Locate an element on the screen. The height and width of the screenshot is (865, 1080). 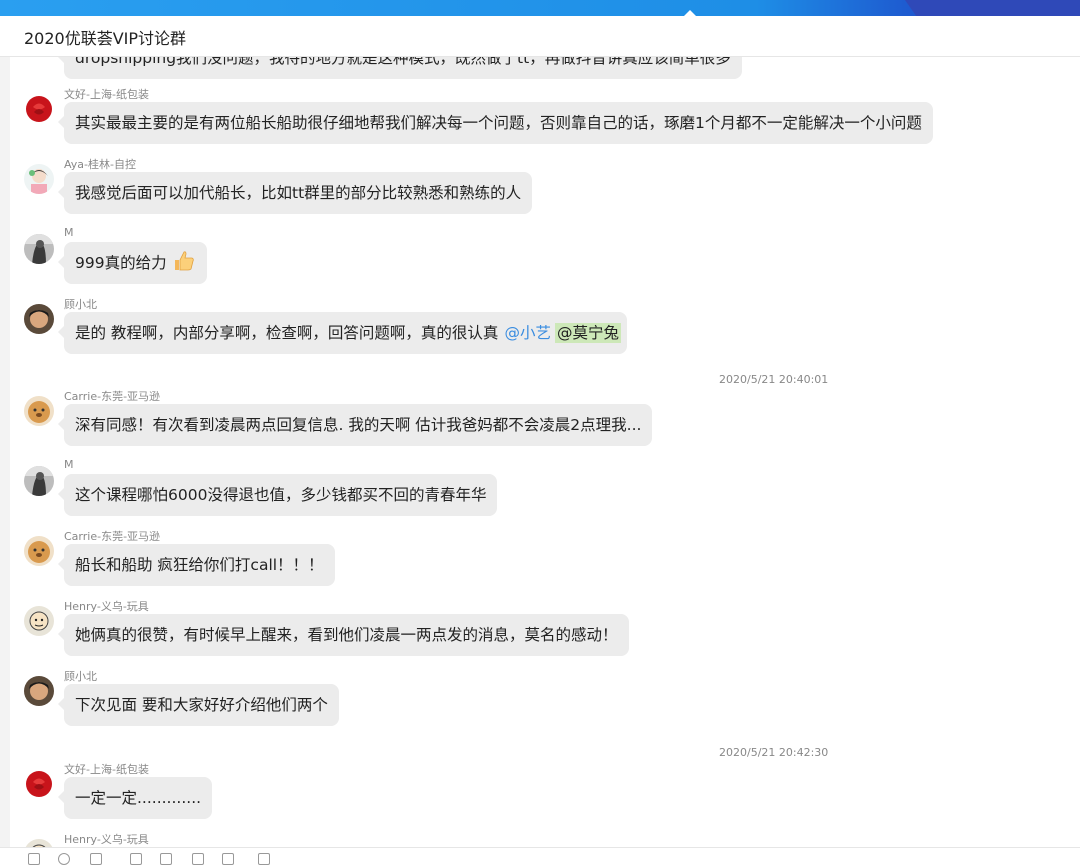
smiley-icon is located at coordinates (64, 859).